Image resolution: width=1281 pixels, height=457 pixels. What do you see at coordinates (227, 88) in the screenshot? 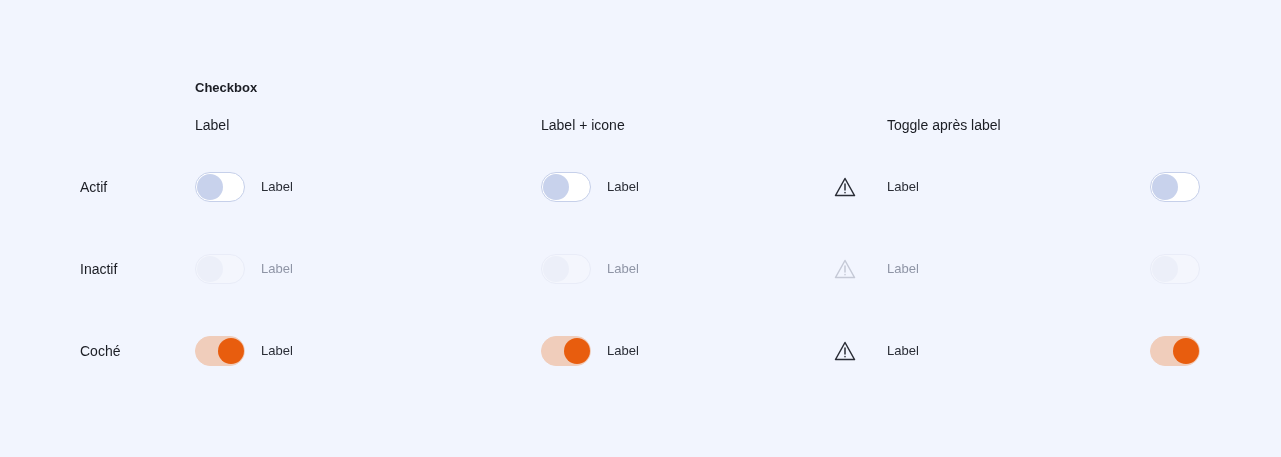
I see `section-title: Checkbox` at bounding box center [227, 88].